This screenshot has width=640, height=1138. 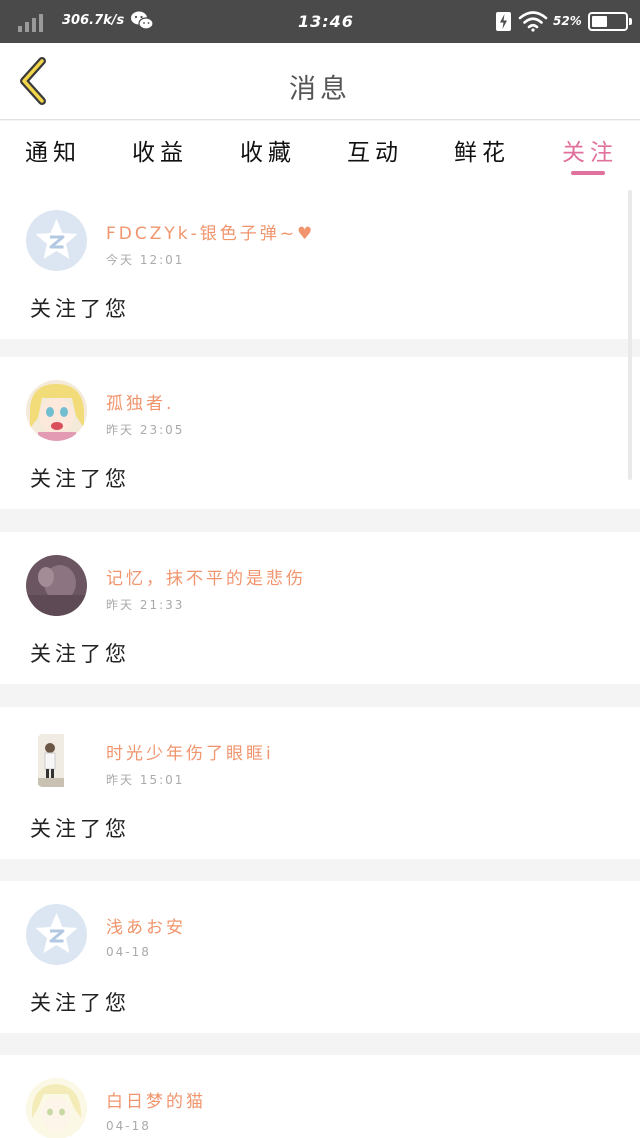 What do you see at coordinates (142, 20) in the screenshot?
I see `wechat-icon` at bounding box center [142, 20].